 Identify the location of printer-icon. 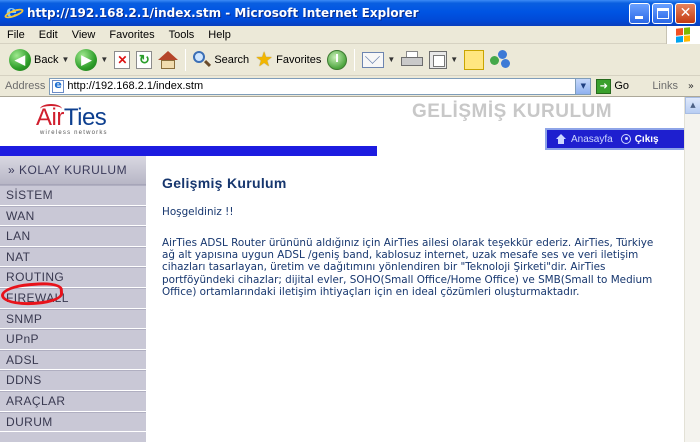
(412, 59).